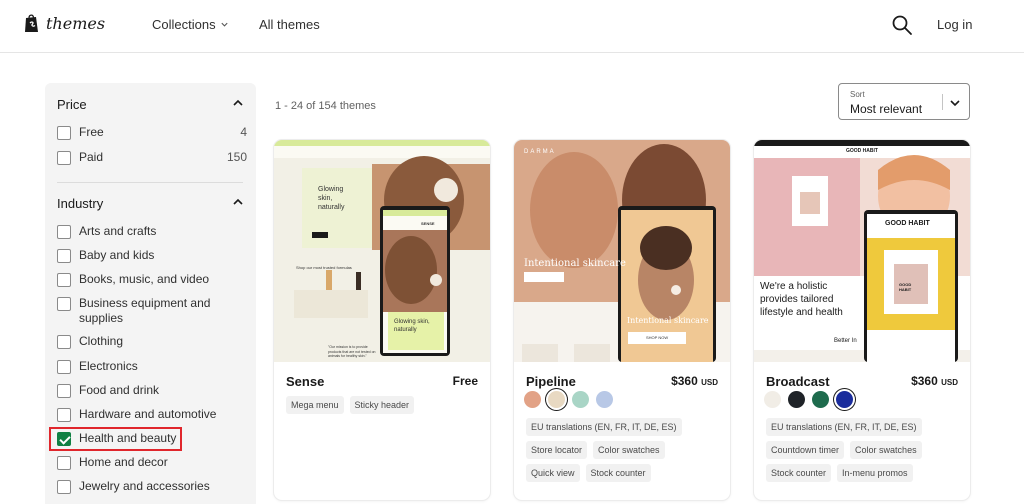  I want to click on shopify-bag-icon, so click(31, 23).